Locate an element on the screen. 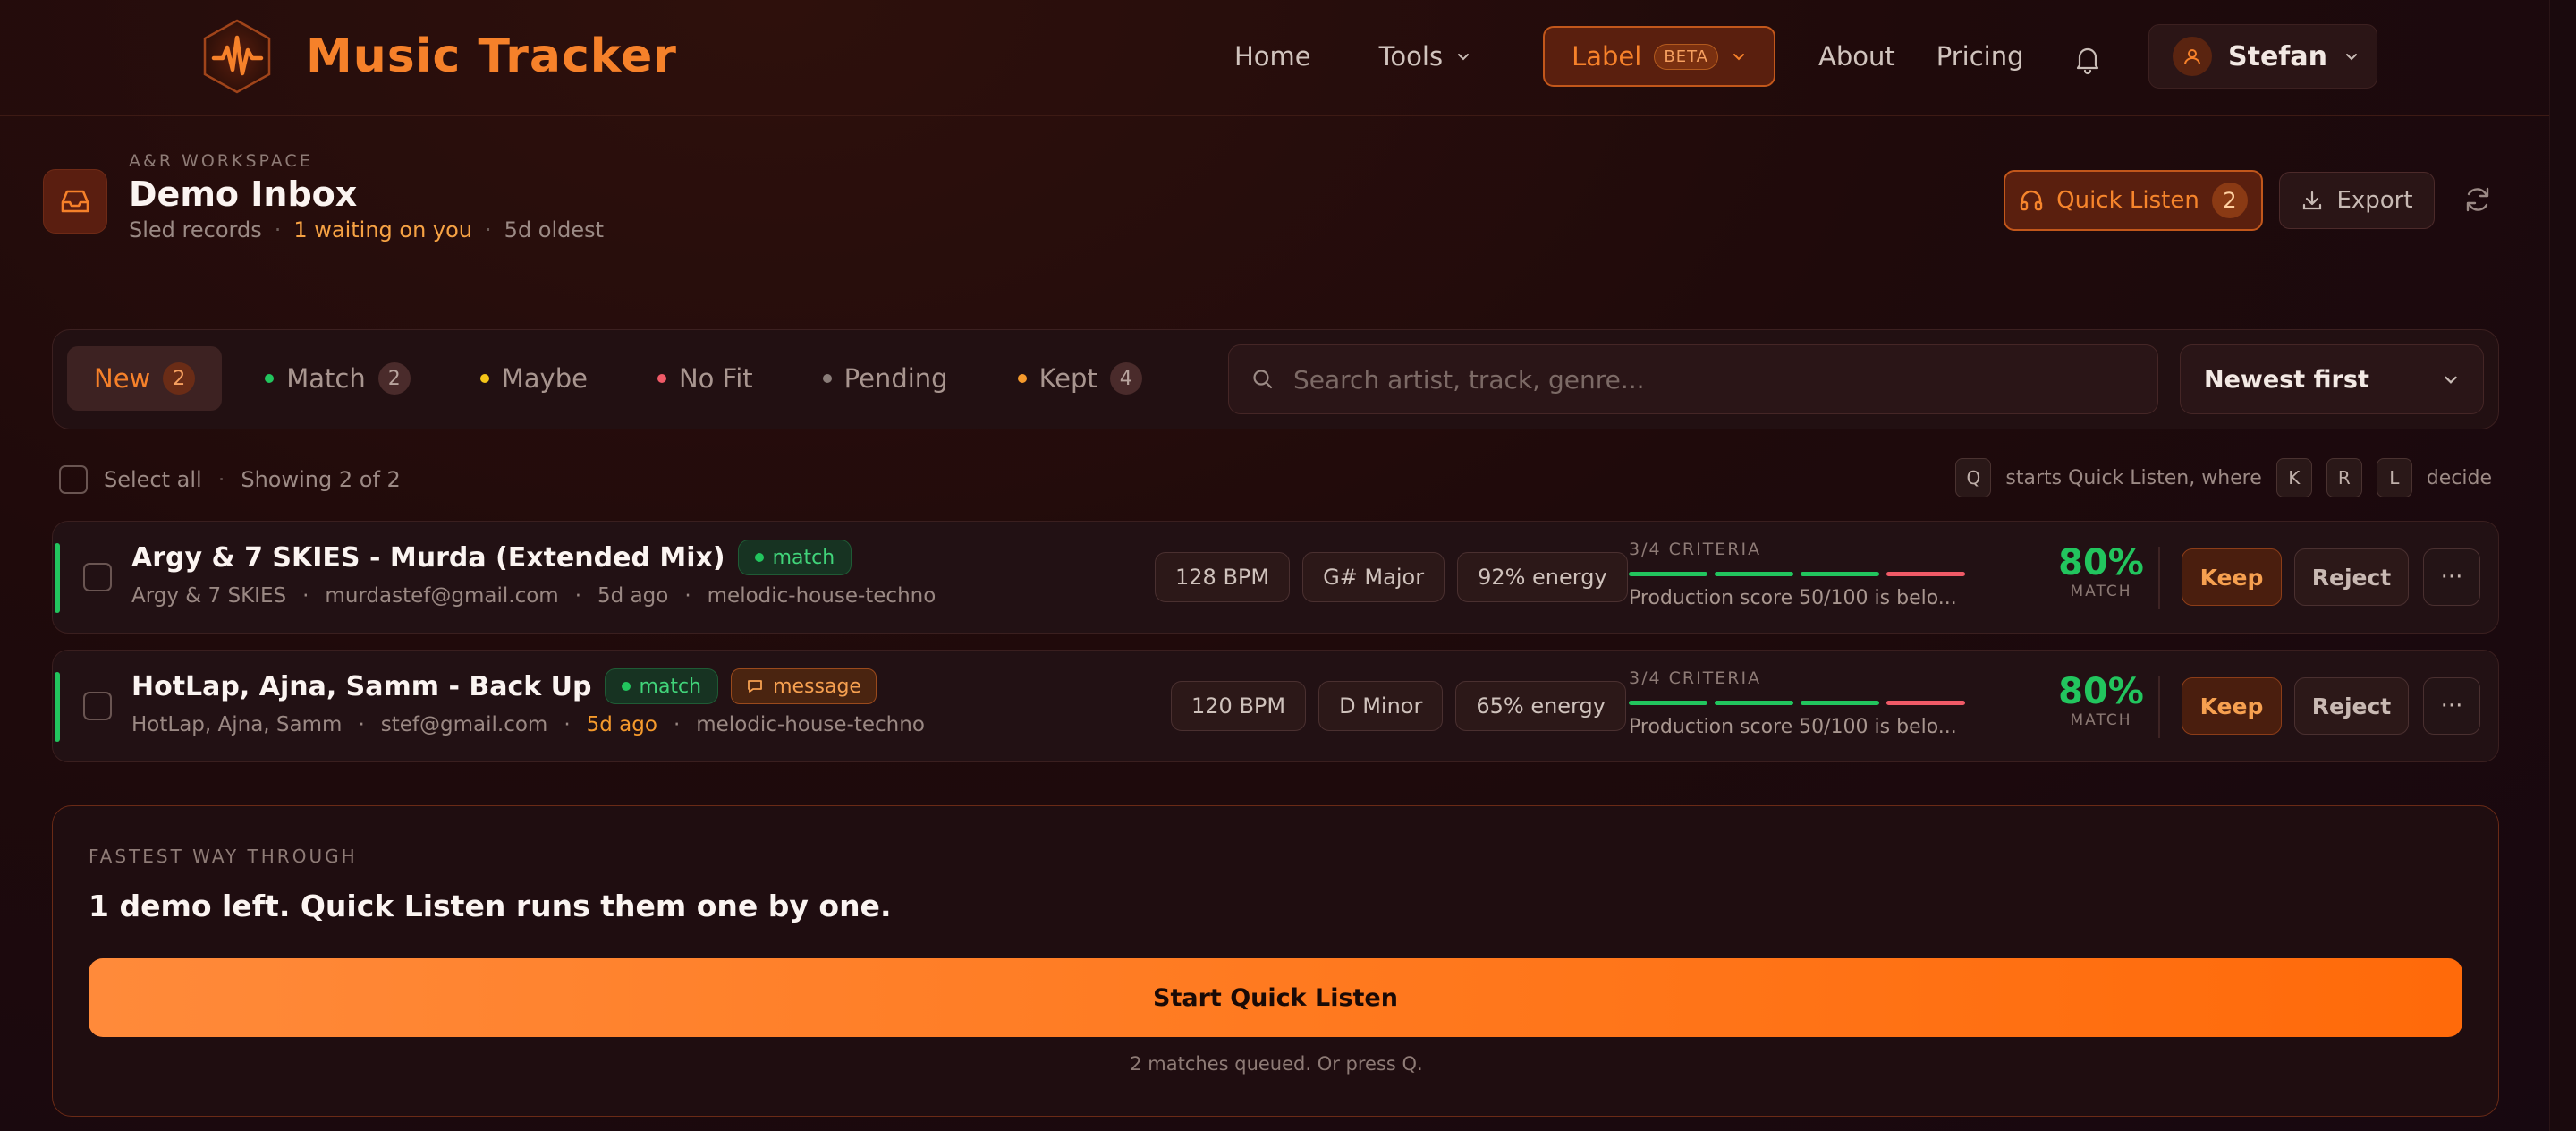 The height and width of the screenshot is (1131, 2576). user-menu-button: Stefan is located at coordinates (2262, 56).